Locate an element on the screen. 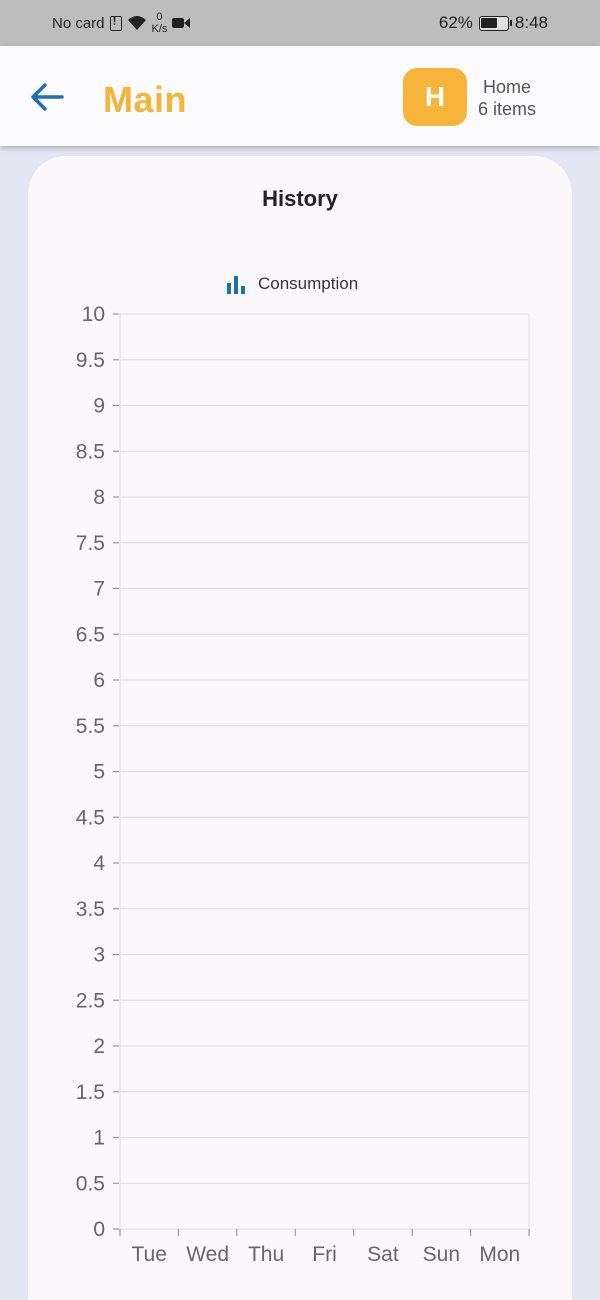 The width and height of the screenshot is (600, 1300). y-tick-label: 2 is located at coordinates (99, 1046).